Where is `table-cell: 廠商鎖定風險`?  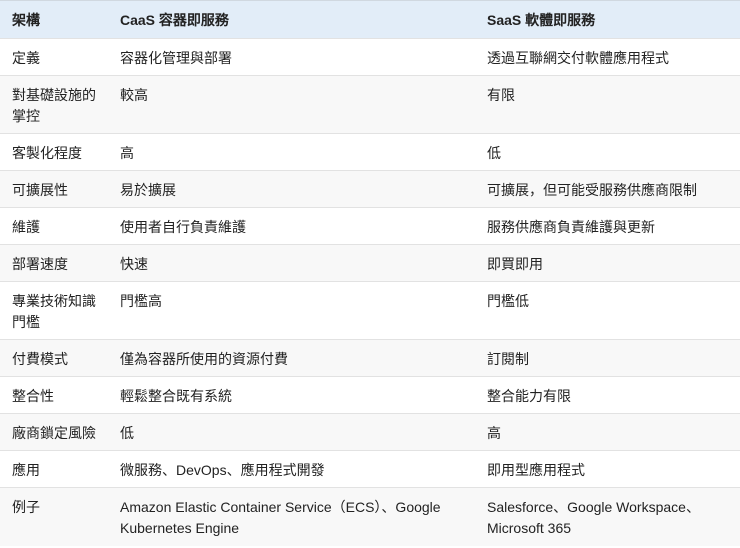 table-cell: 廠商鎖定風險 is located at coordinates (54, 432).